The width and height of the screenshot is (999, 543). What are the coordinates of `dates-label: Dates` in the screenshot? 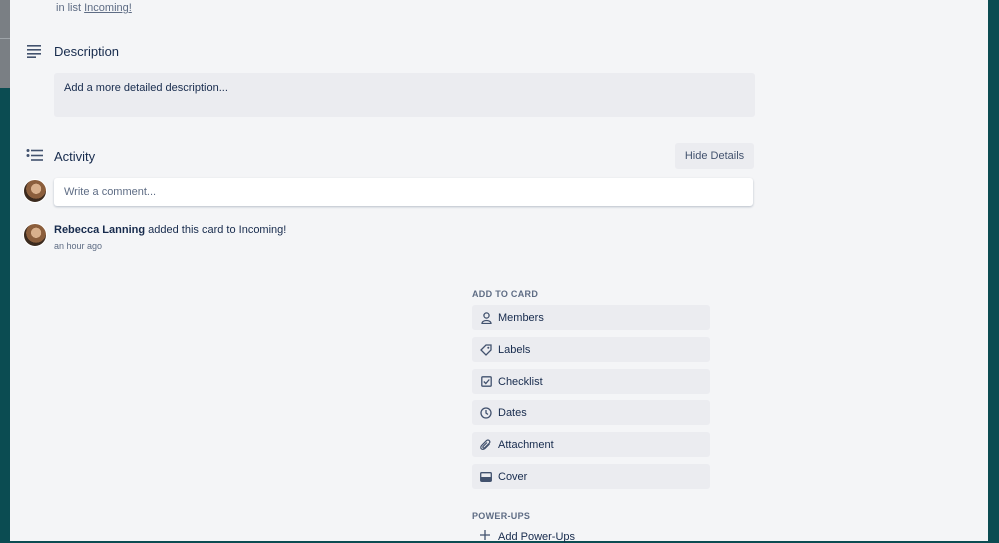 It's located at (512, 412).